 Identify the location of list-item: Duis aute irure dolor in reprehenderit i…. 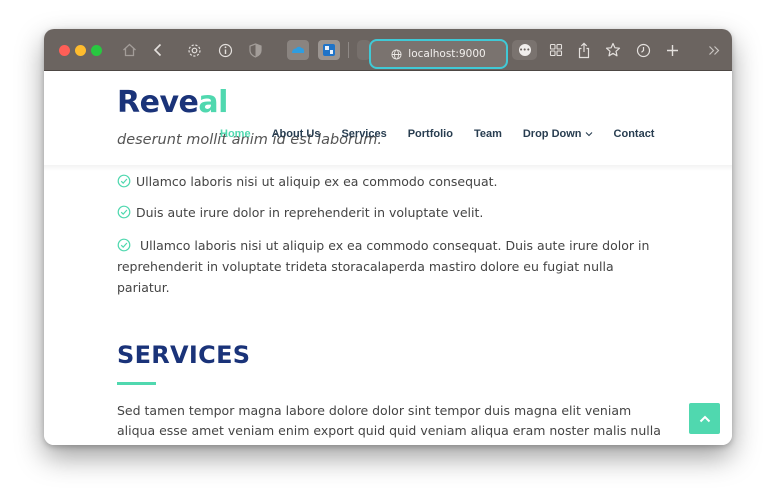
(387, 213).